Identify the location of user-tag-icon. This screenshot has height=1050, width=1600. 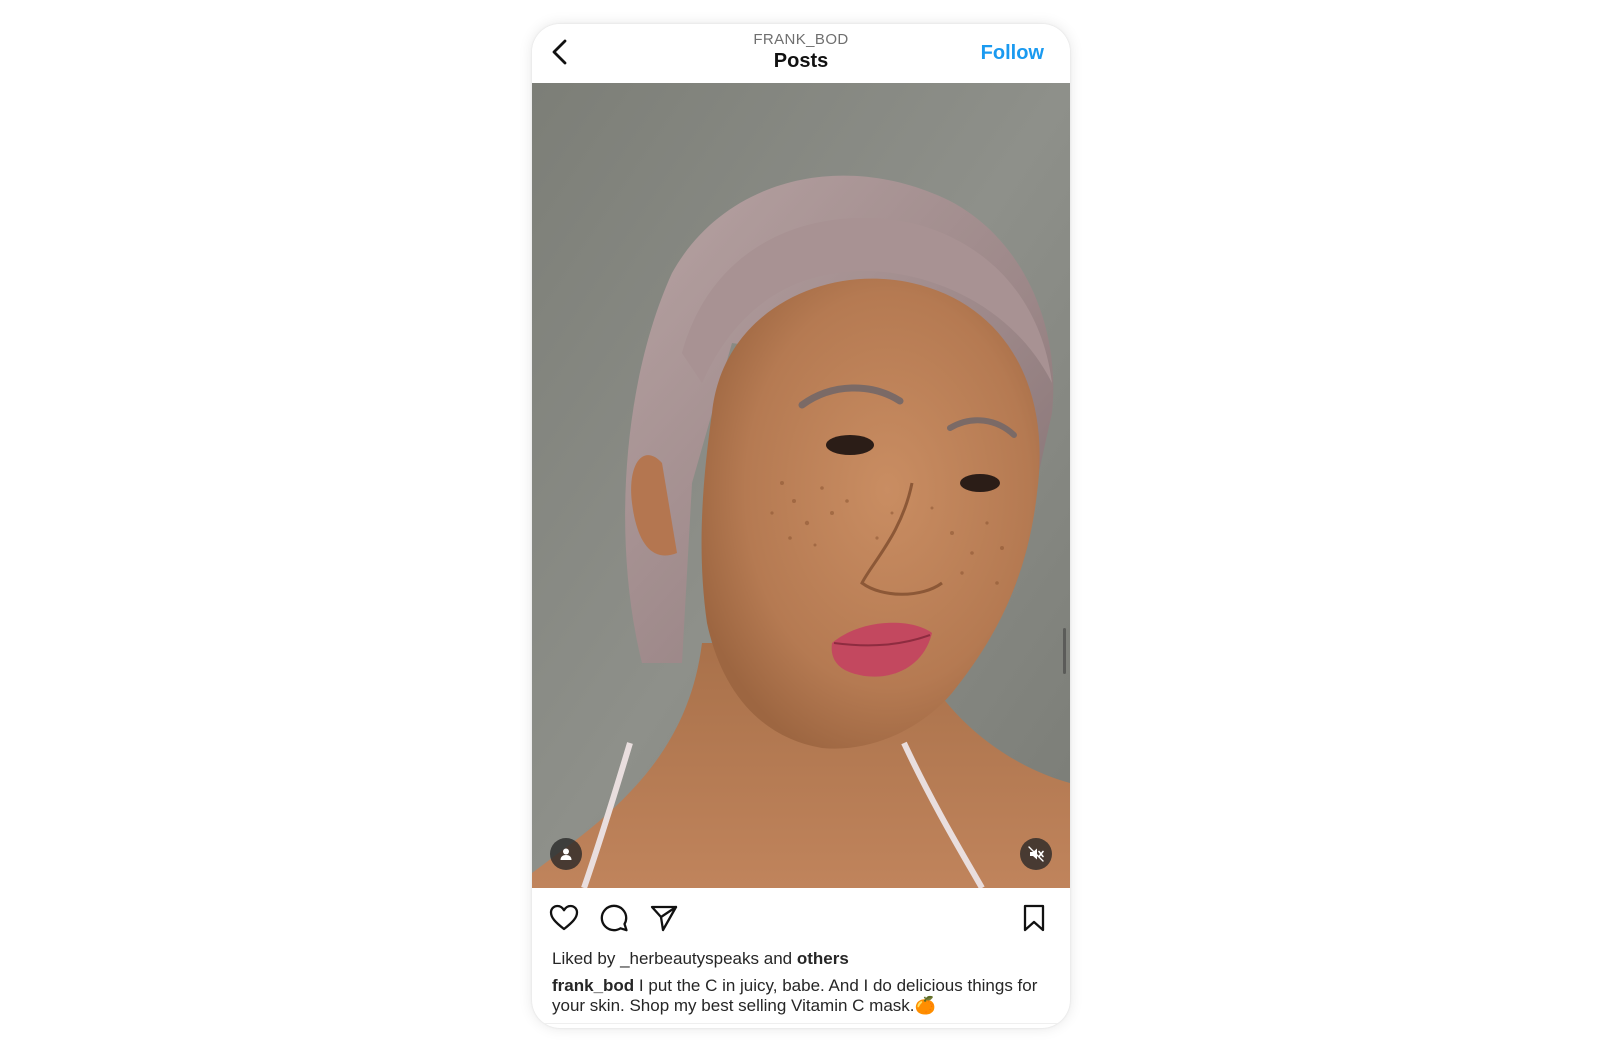
(566, 854).